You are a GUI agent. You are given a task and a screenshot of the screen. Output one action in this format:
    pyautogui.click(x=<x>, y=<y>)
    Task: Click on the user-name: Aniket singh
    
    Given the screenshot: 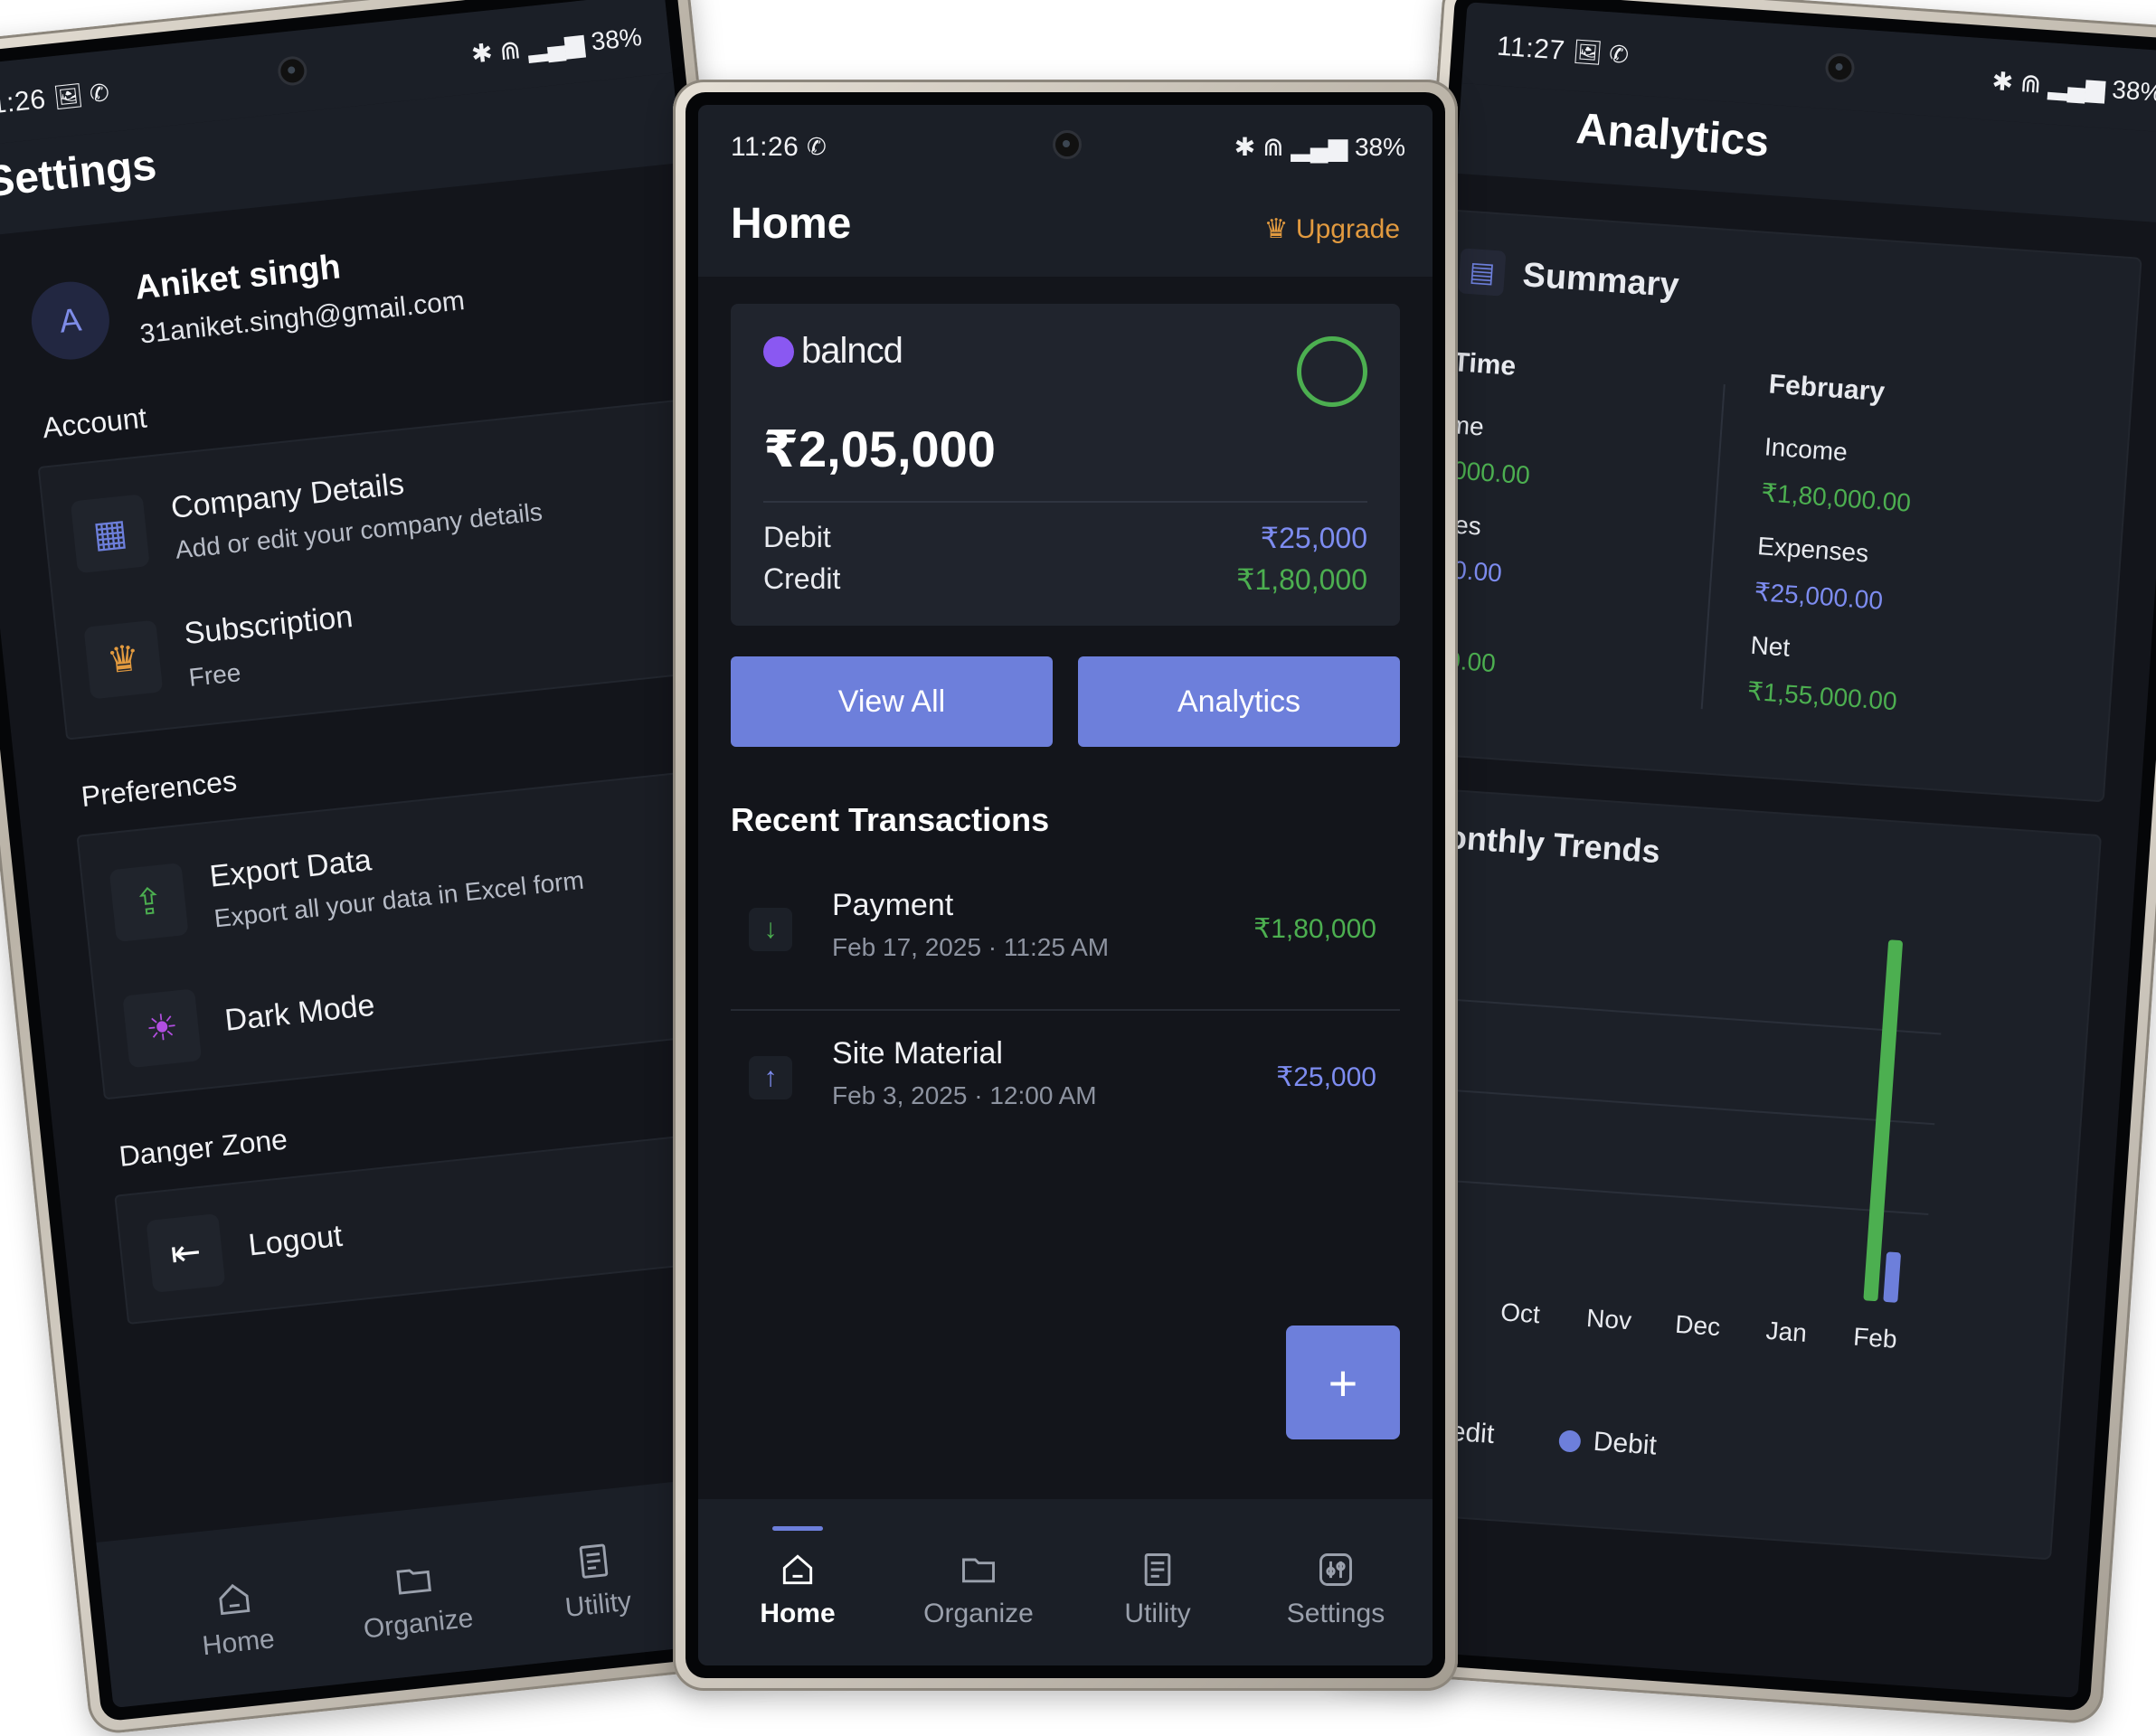 What is the action you would take?
    pyautogui.click(x=238, y=278)
    